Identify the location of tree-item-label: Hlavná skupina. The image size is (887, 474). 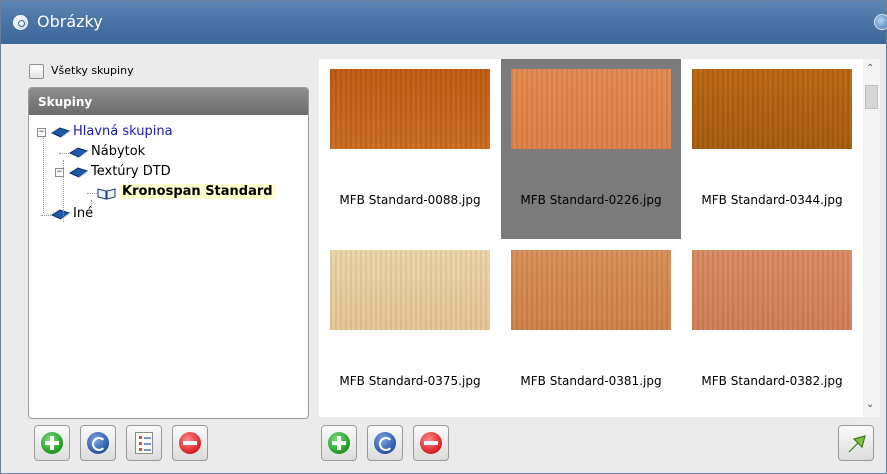
(123, 131).